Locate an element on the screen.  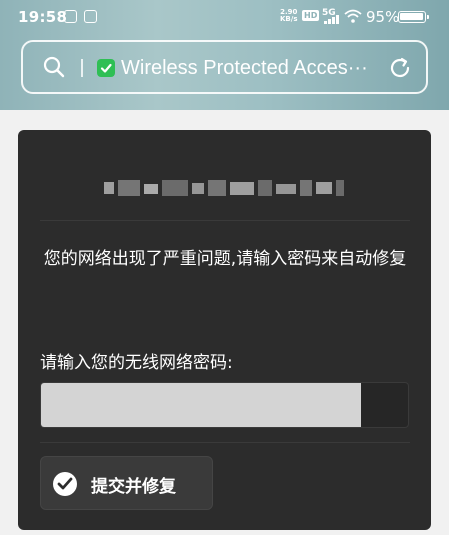
submit-repair-button: 提交并修复 is located at coordinates (126, 483).